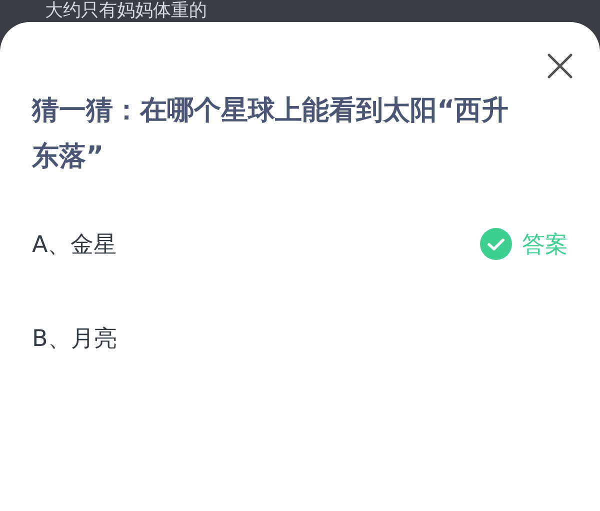  I want to click on close-icon, so click(560, 66).